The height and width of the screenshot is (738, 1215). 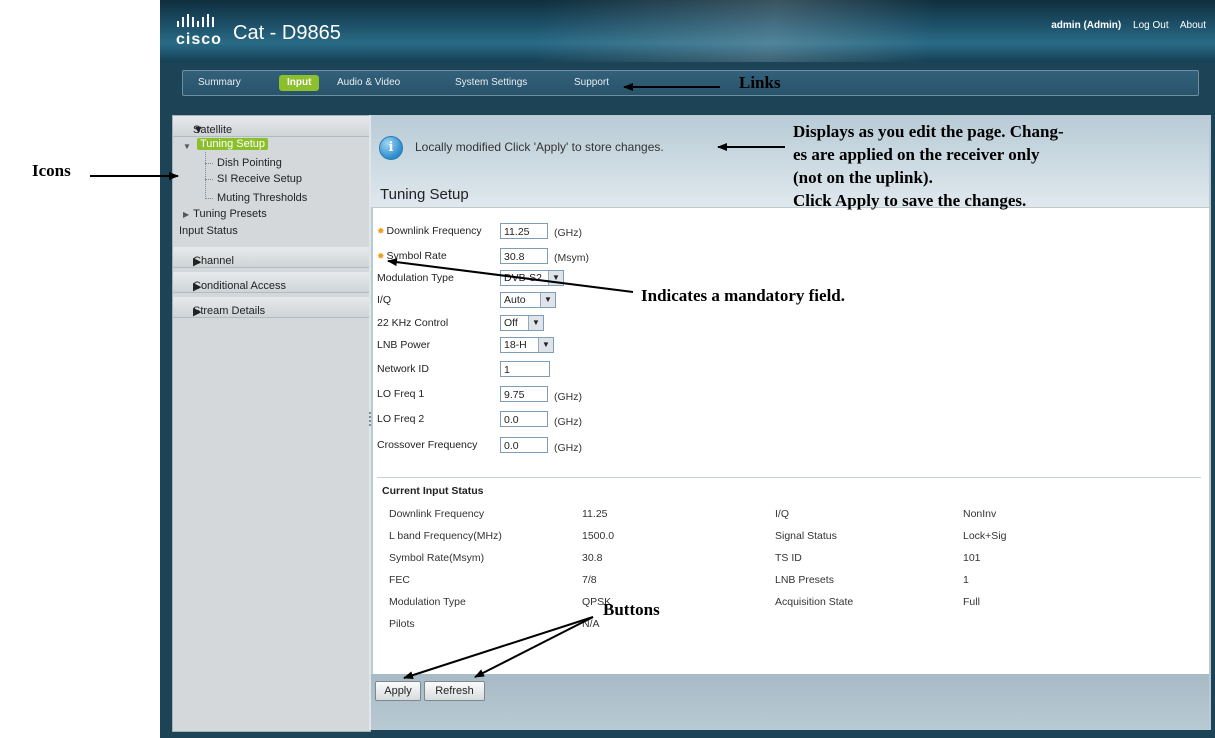 What do you see at coordinates (525, 369) in the screenshot?
I see `network-id-input: 1` at bounding box center [525, 369].